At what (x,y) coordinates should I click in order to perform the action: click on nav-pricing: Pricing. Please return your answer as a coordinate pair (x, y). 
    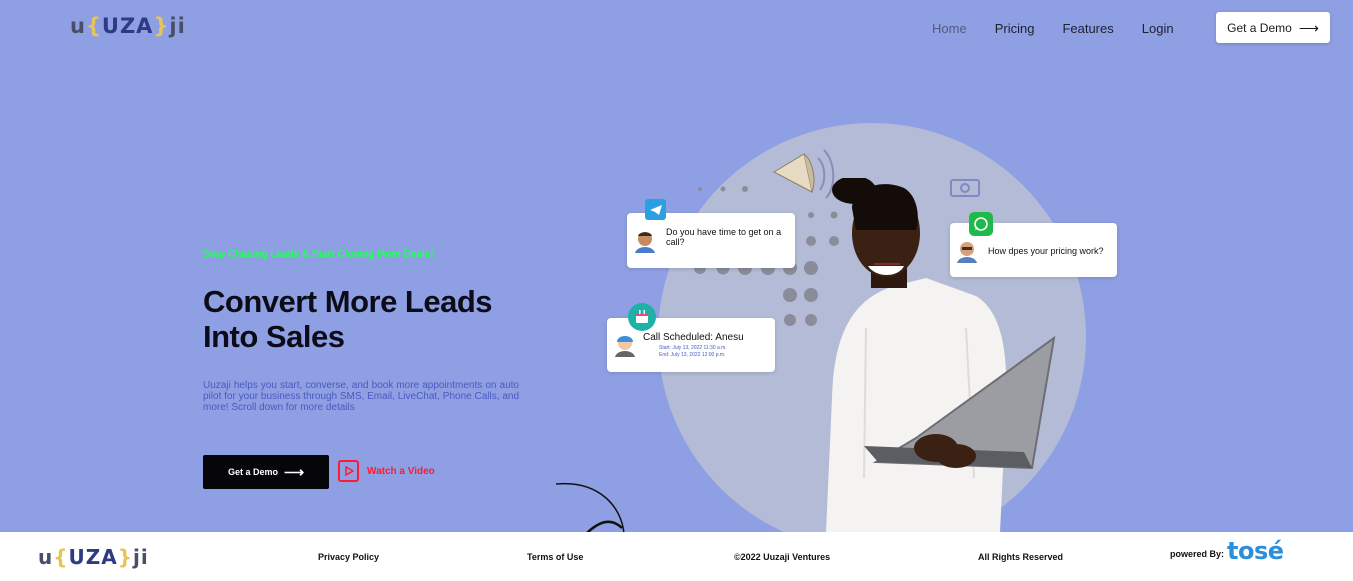
    Looking at the image, I should click on (1015, 28).